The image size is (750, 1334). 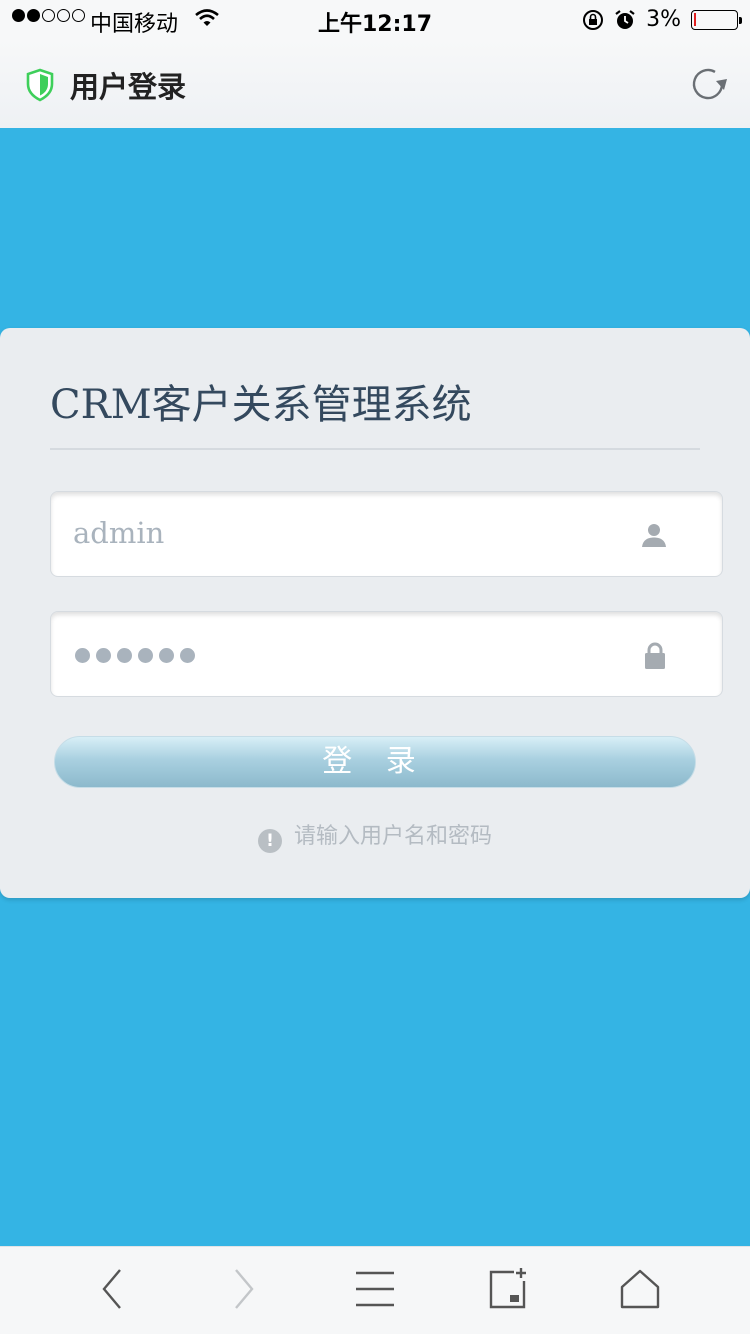 I want to click on warning-icon: !, so click(x=269, y=841).